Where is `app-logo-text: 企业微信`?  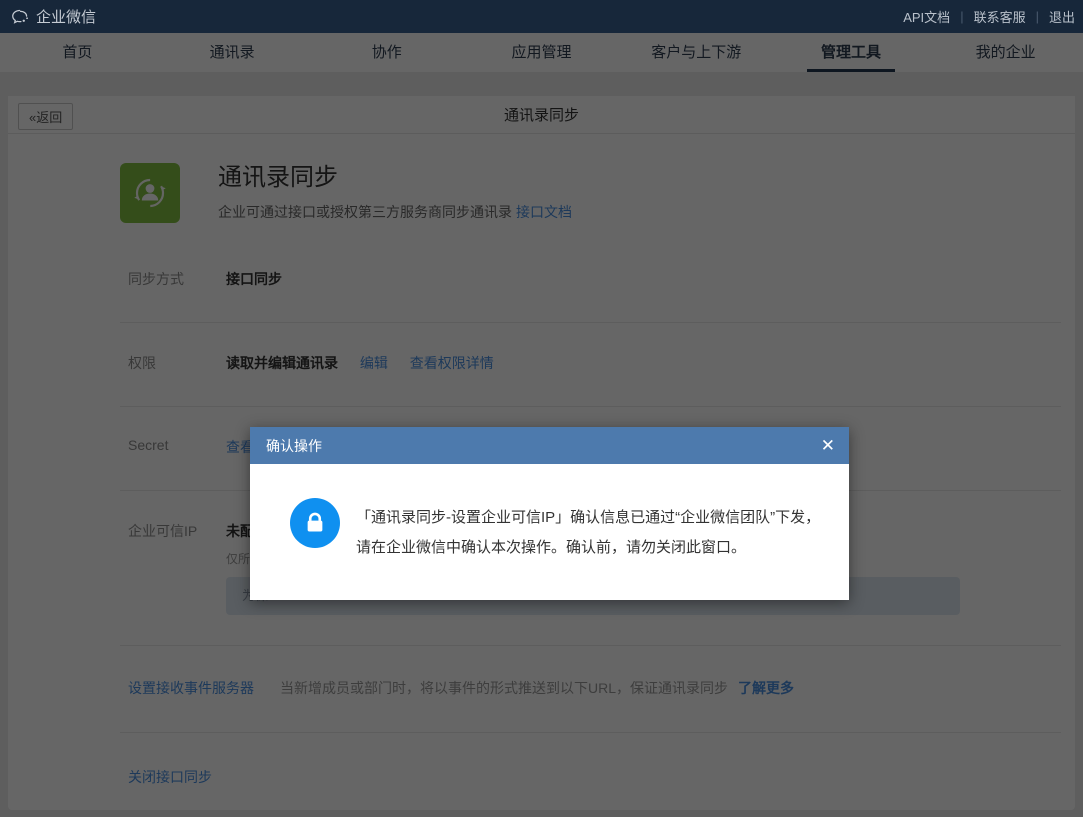 app-logo-text: 企业微信 is located at coordinates (66, 17).